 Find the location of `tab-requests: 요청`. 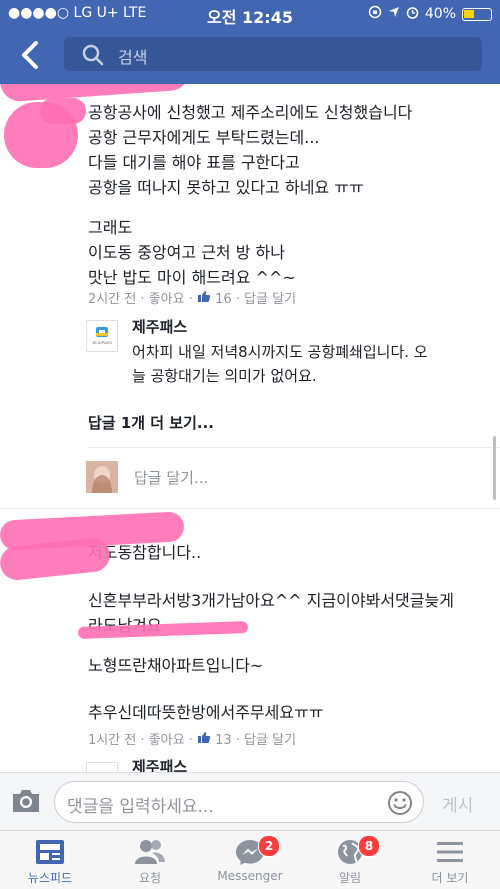

tab-requests: 요청 is located at coordinates (150, 860).